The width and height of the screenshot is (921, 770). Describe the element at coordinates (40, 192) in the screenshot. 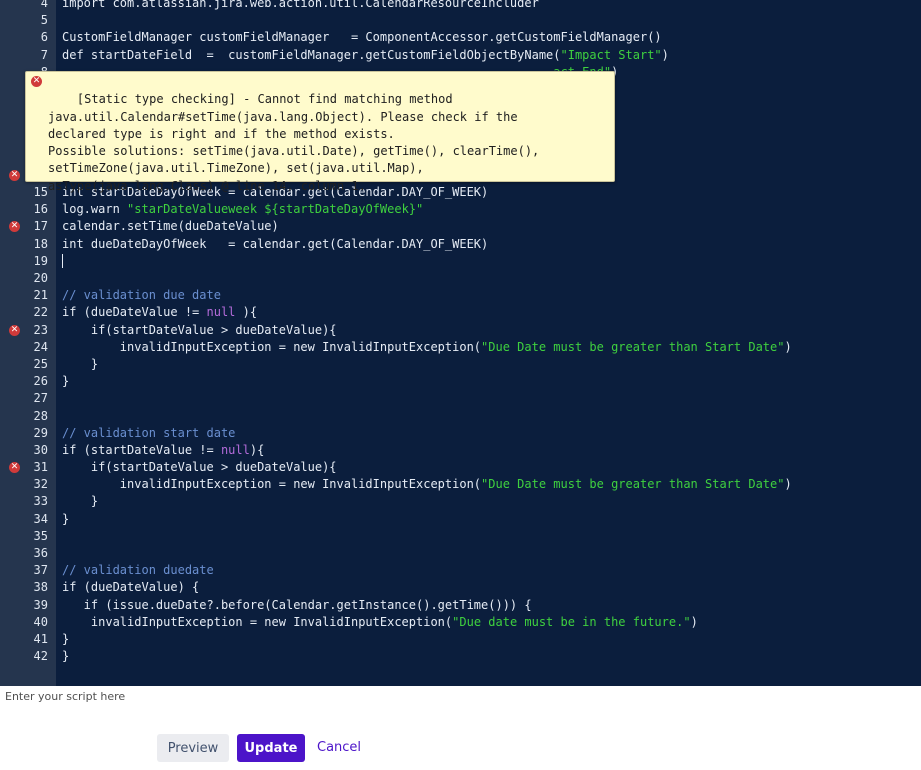

I see `line-number: 15` at that location.